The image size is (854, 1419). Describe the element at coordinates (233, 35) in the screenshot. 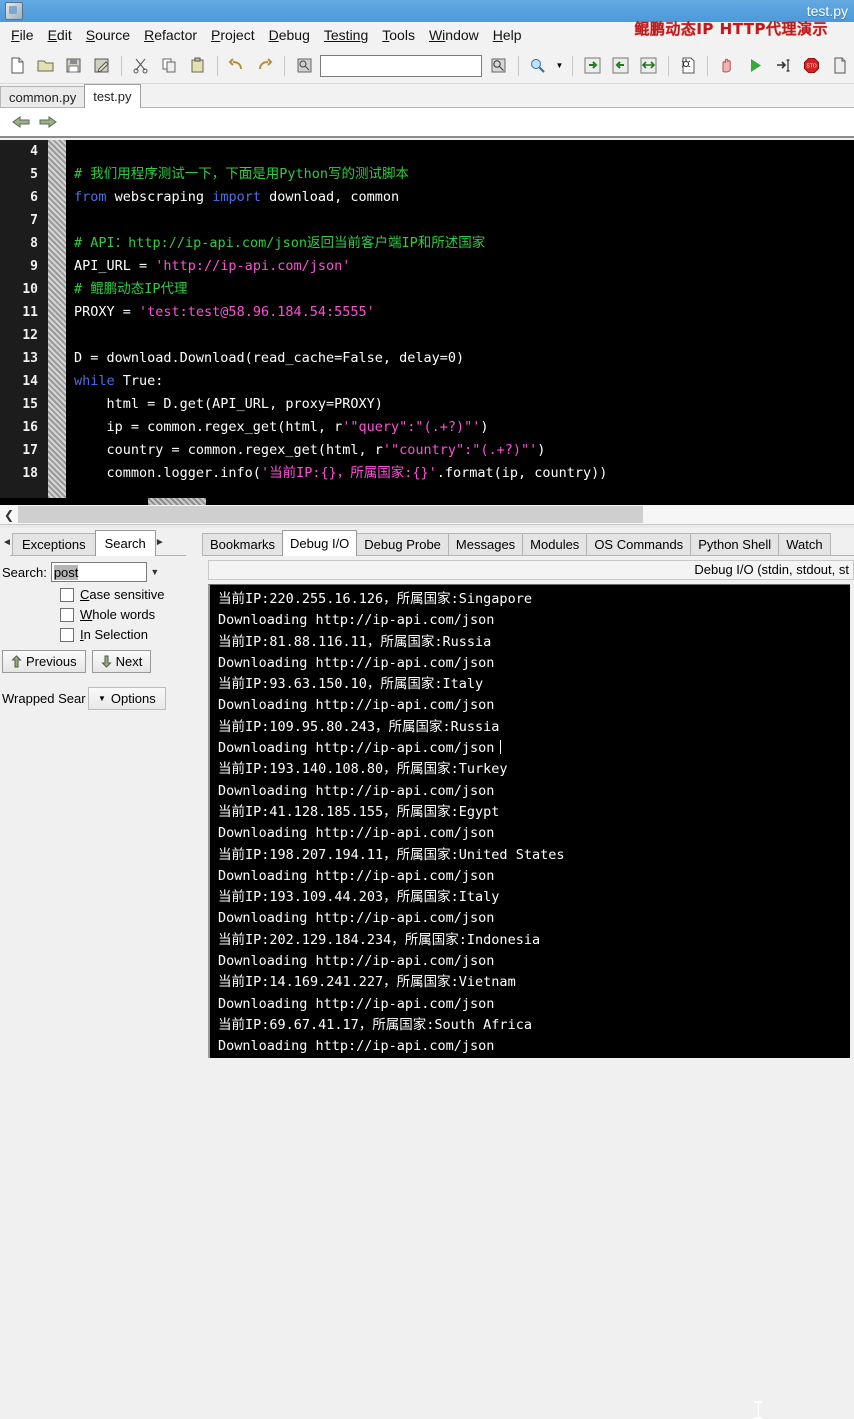

I see `menu-item-project: Project` at that location.